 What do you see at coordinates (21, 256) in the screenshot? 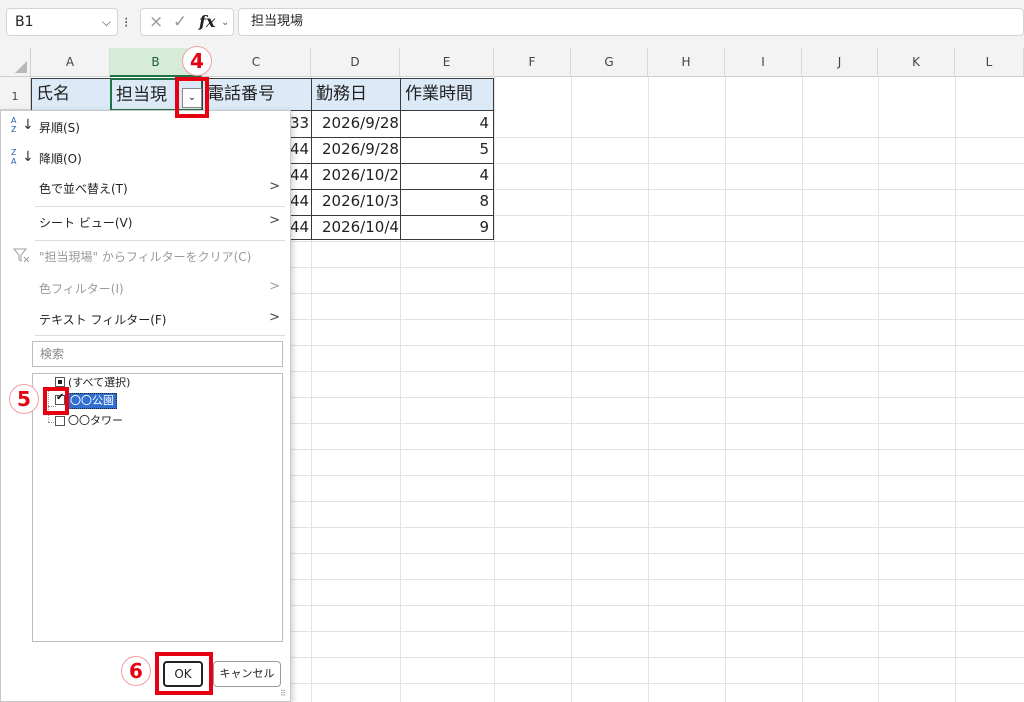
I see `clear-filter-icon` at bounding box center [21, 256].